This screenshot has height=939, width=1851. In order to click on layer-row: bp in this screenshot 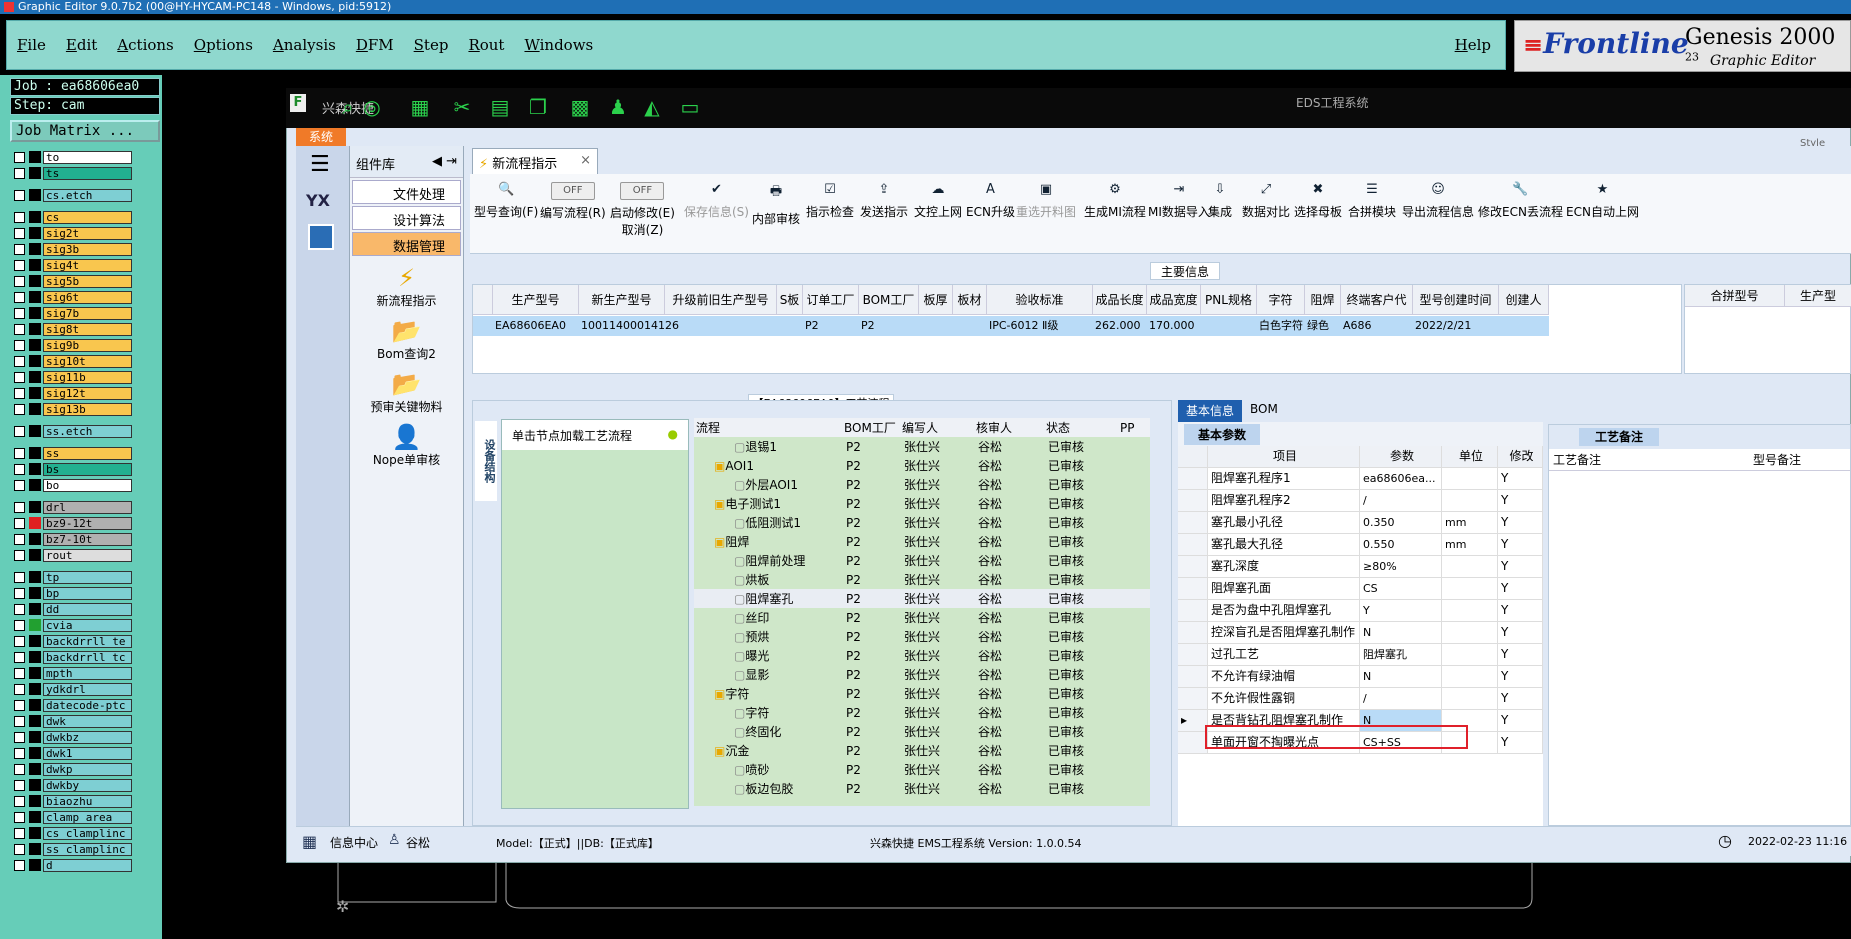, I will do `click(72, 593)`.